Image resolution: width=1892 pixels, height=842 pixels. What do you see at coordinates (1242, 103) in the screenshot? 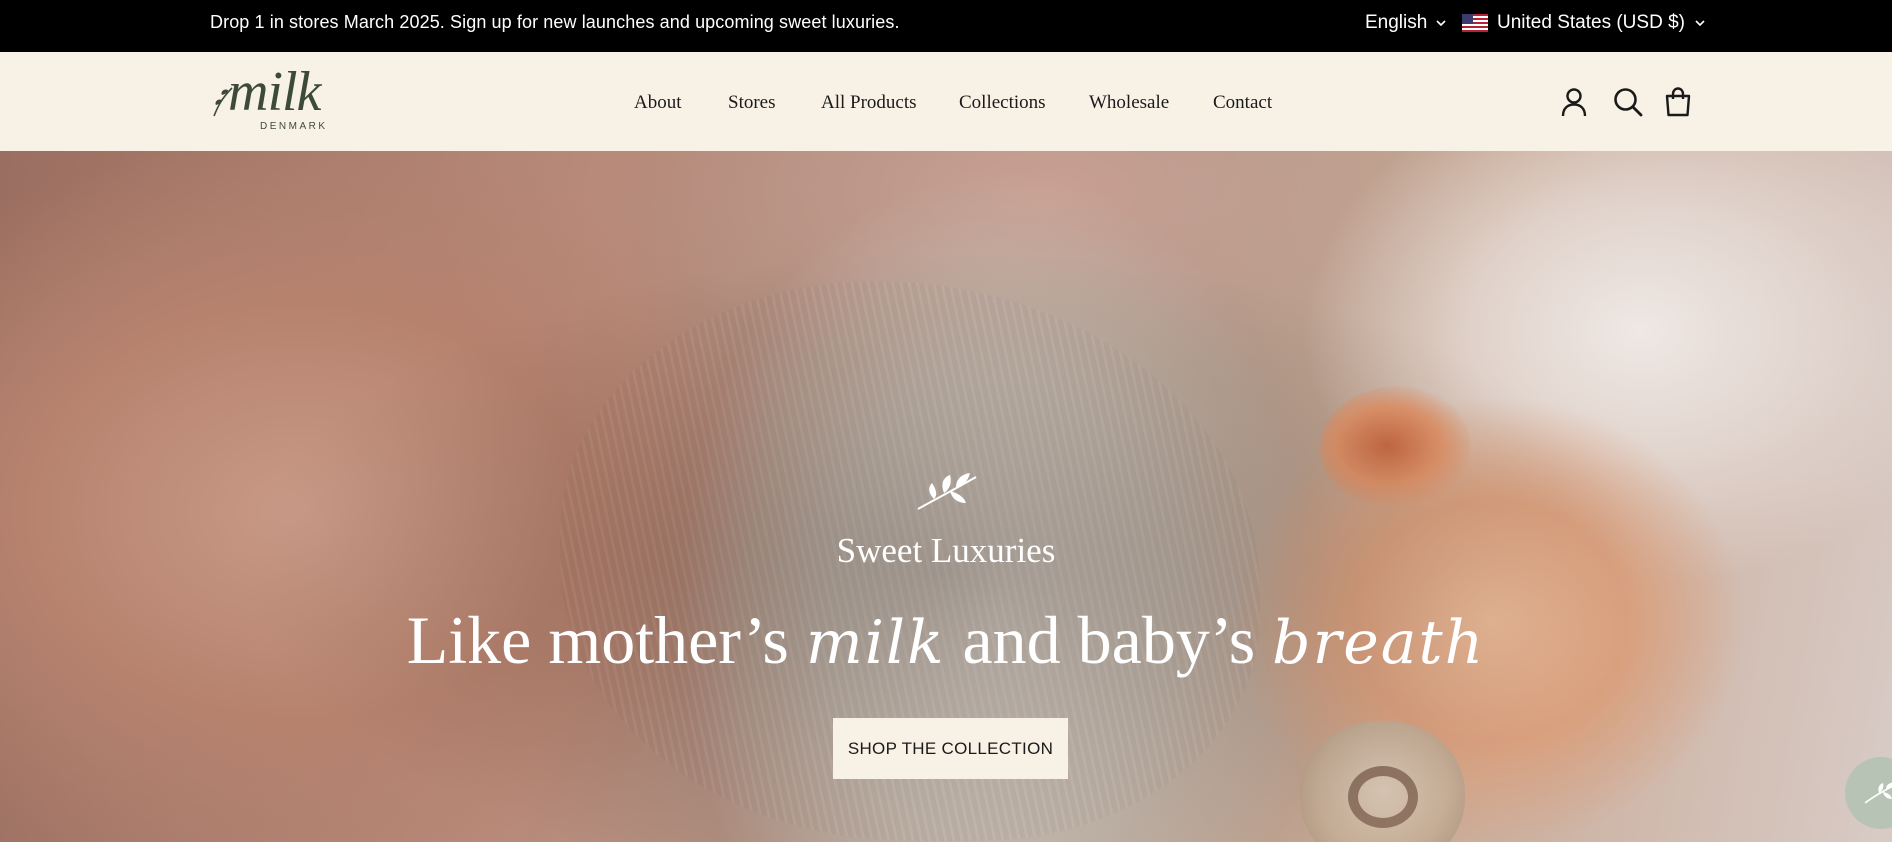
I see `nav-contact: Contact` at bounding box center [1242, 103].